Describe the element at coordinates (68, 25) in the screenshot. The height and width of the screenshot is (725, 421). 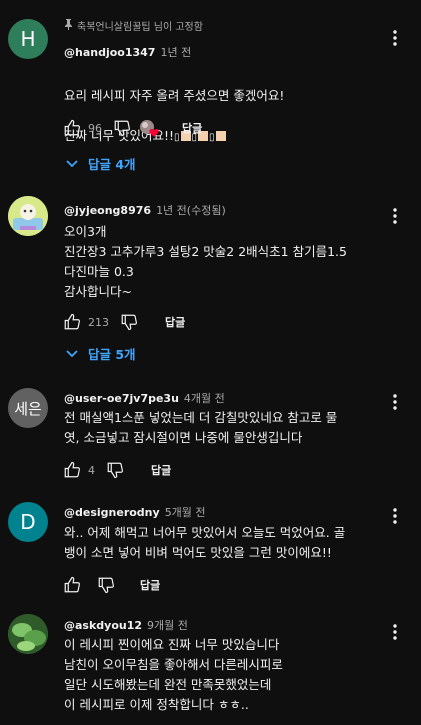
I see `pin-icon` at that location.